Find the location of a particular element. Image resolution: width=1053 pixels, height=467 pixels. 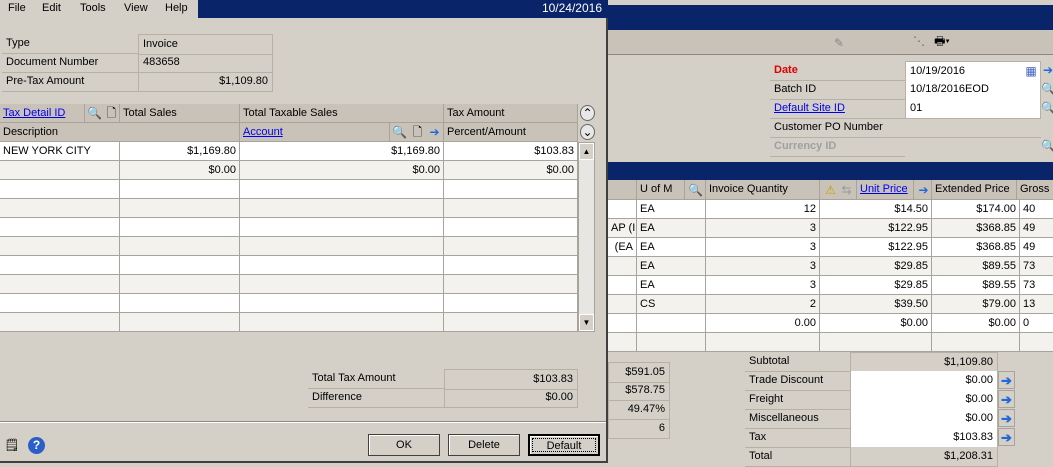

ok-button: OK is located at coordinates (404, 445).